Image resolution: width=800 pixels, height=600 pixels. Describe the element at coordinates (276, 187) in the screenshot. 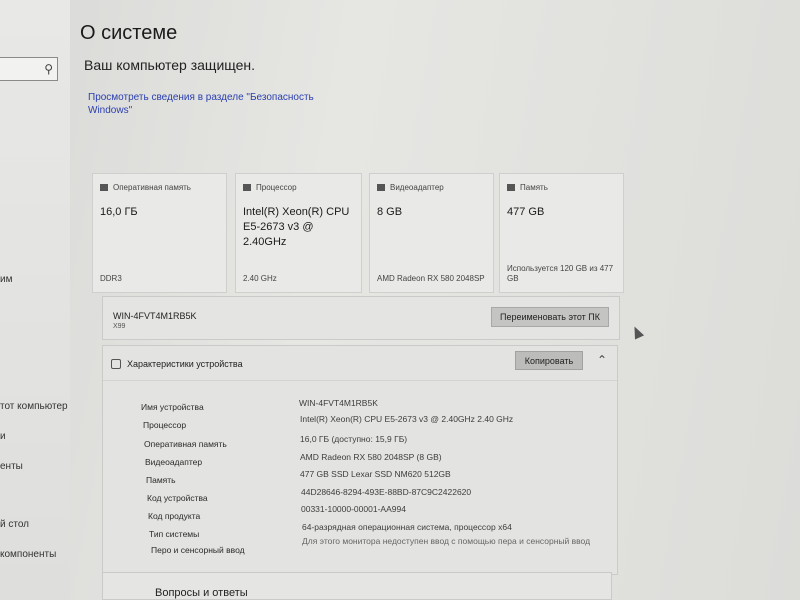

I see `card-title: Процессор` at that location.